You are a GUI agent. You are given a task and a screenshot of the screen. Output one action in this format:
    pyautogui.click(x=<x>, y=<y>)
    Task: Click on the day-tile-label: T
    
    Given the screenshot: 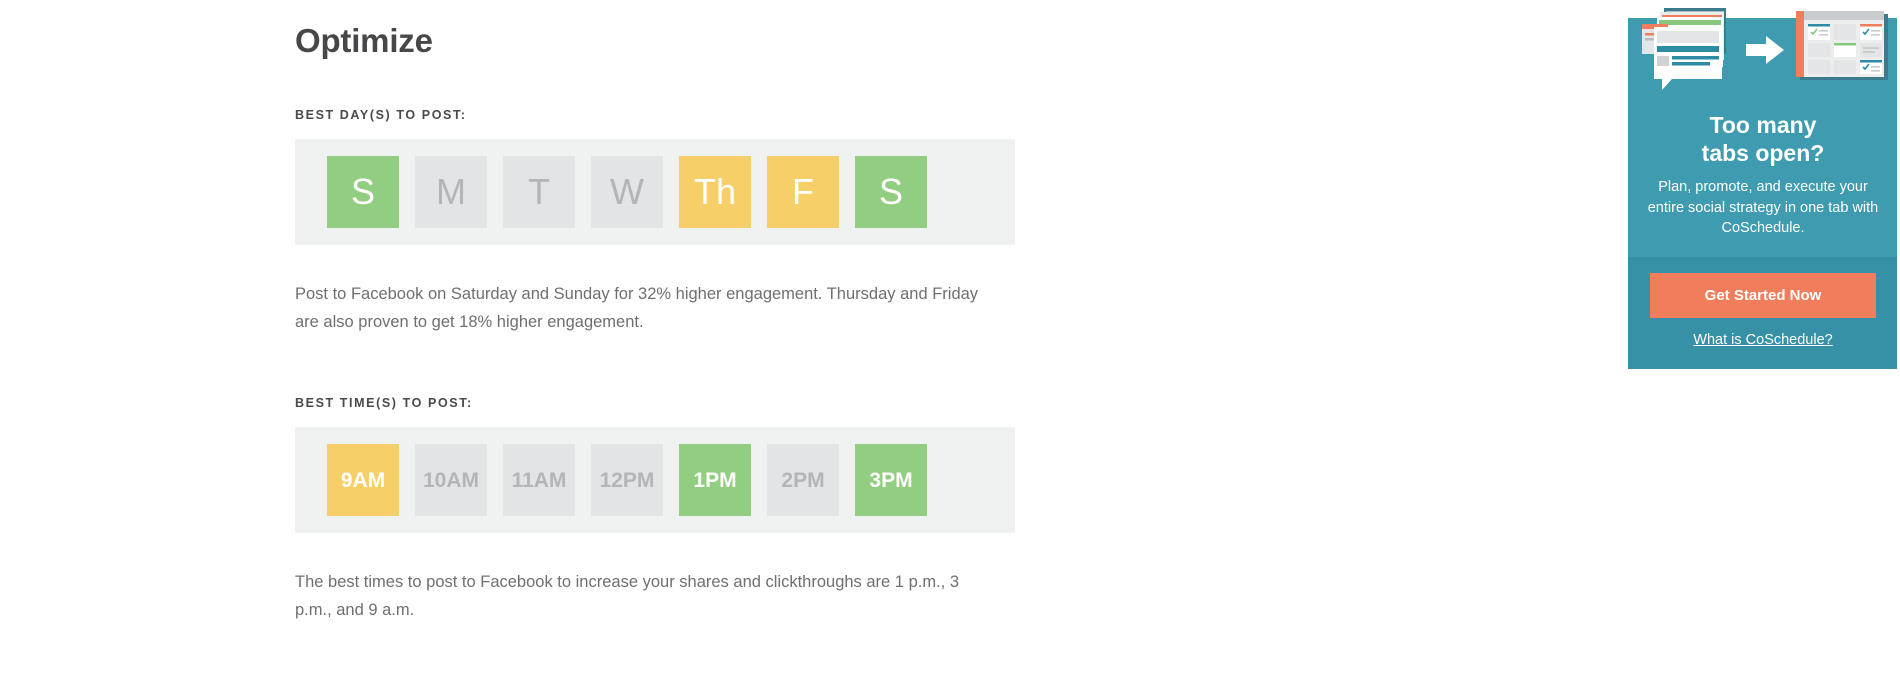 What is the action you would take?
    pyautogui.click(x=539, y=191)
    